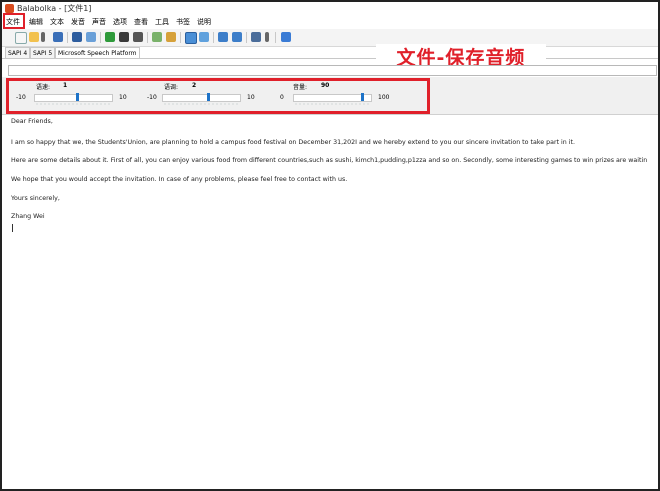  What do you see at coordinates (35, 198) in the screenshot?
I see `doc-line-closing: Yours sincerely,` at bounding box center [35, 198].